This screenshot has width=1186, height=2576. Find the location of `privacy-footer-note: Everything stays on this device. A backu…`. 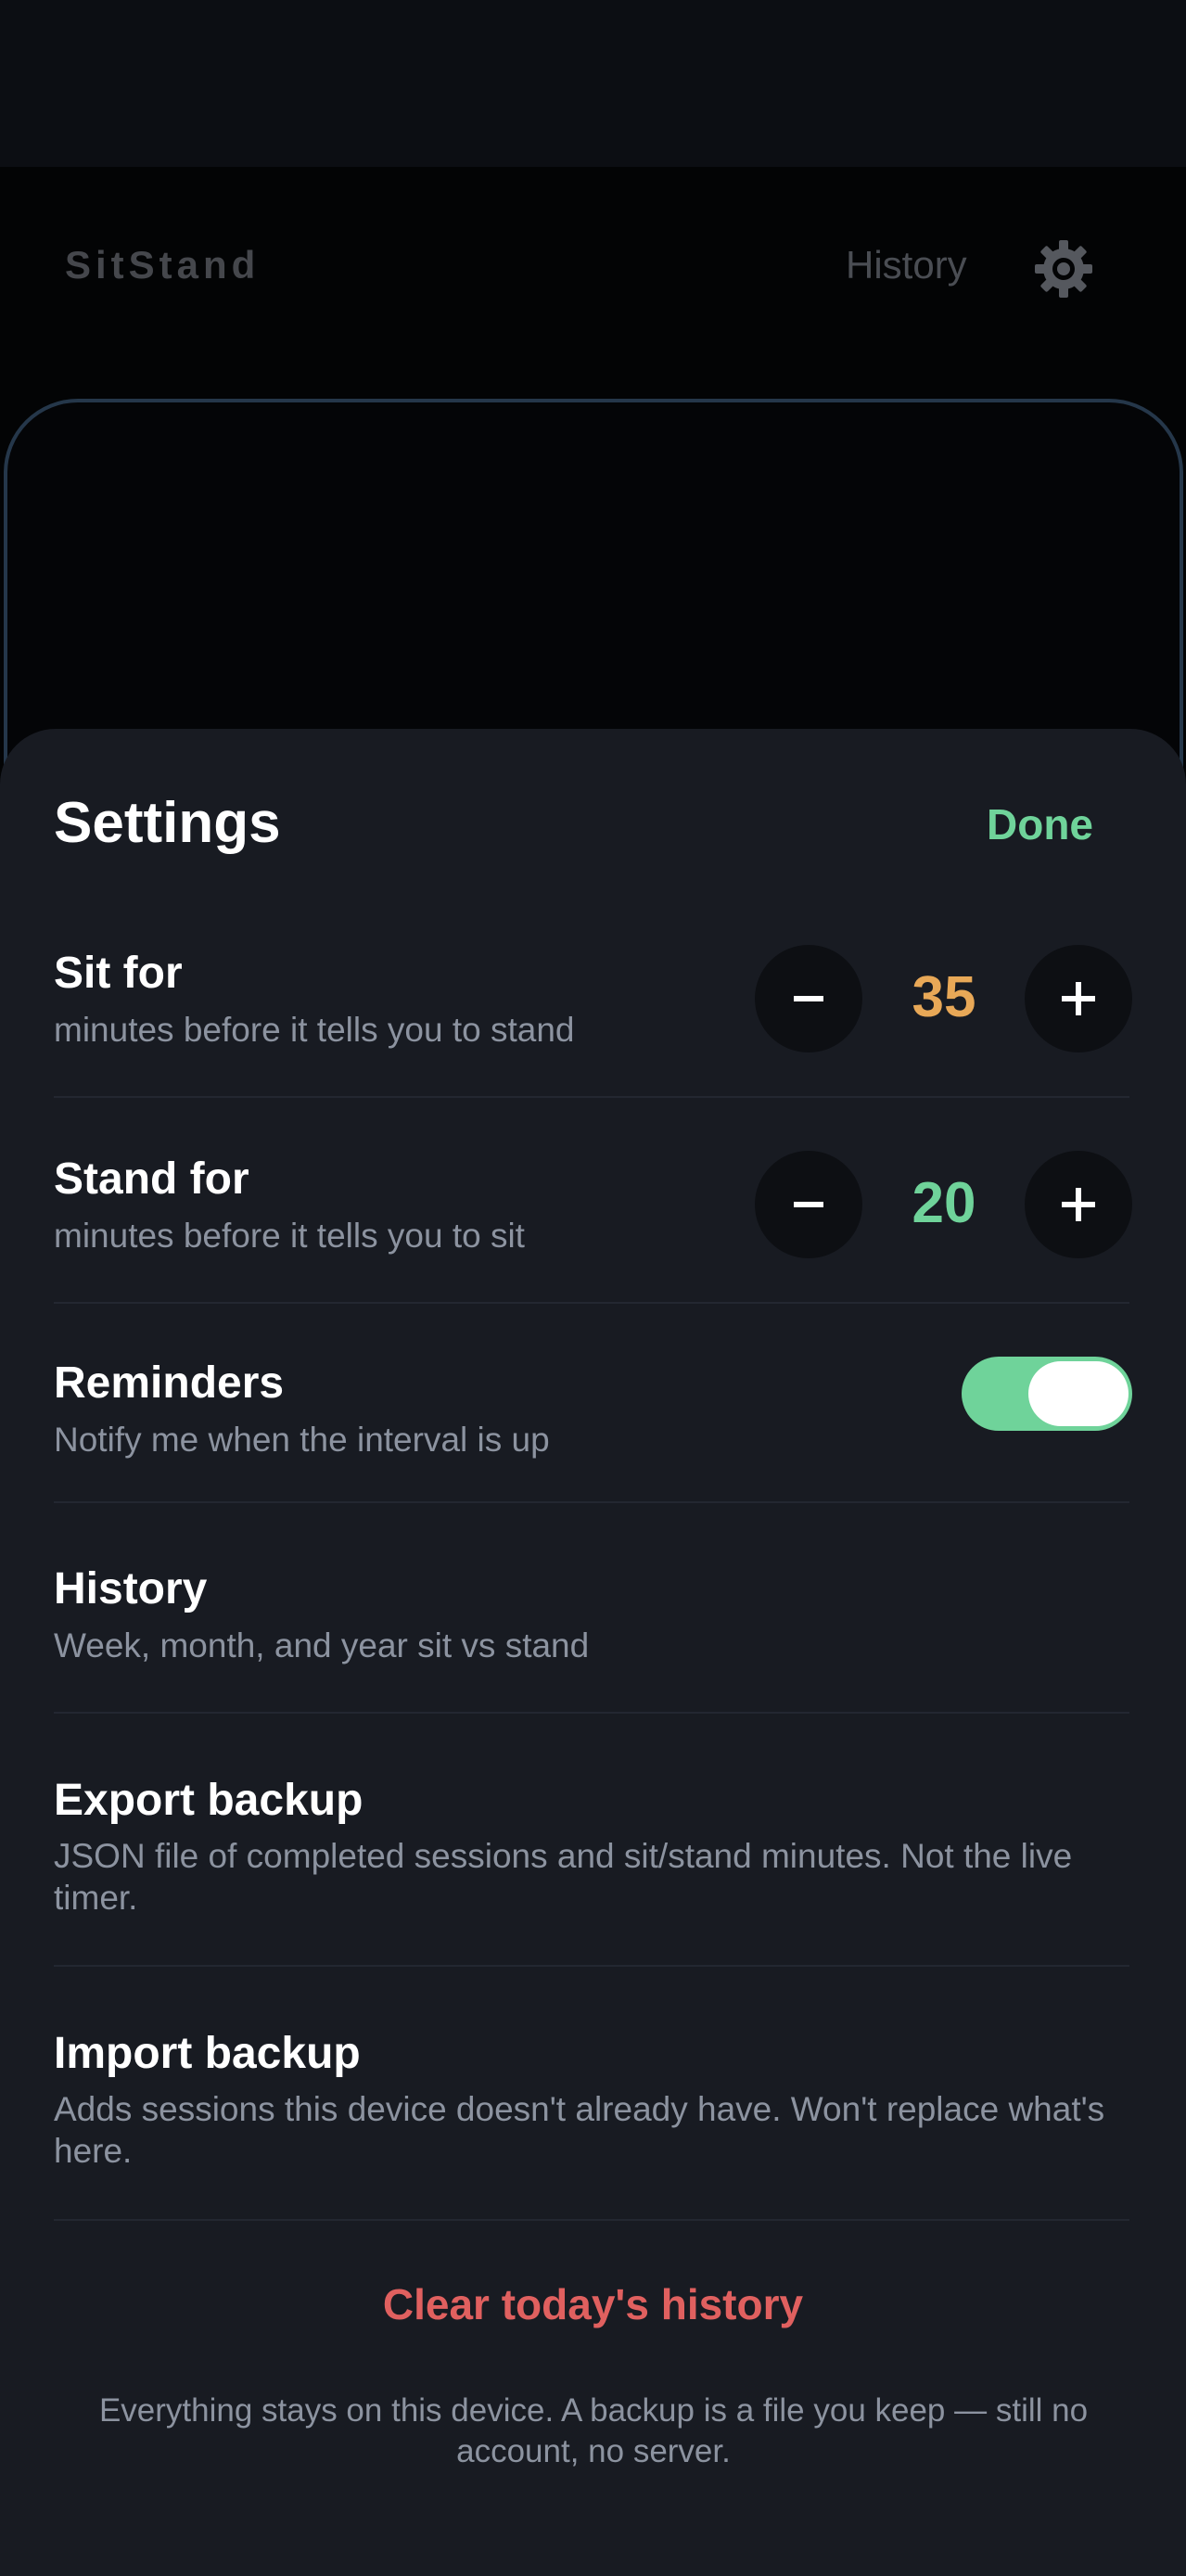

privacy-footer-note: Everything stays on this device. A backu… is located at coordinates (593, 2431).